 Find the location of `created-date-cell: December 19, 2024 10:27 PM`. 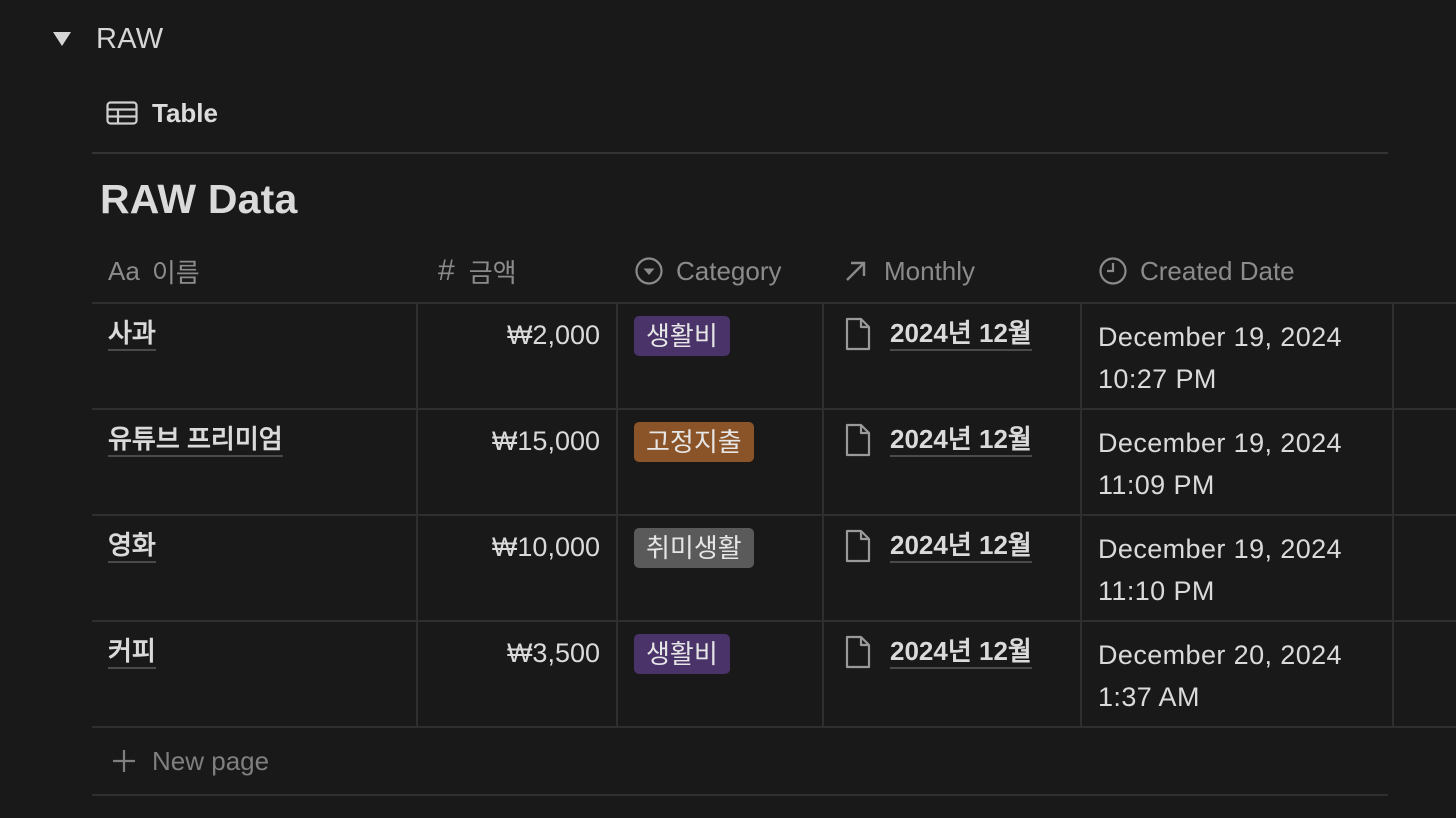

created-date-cell: December 19, 2024 10:27 PM is located at coordinates (1237, 356).